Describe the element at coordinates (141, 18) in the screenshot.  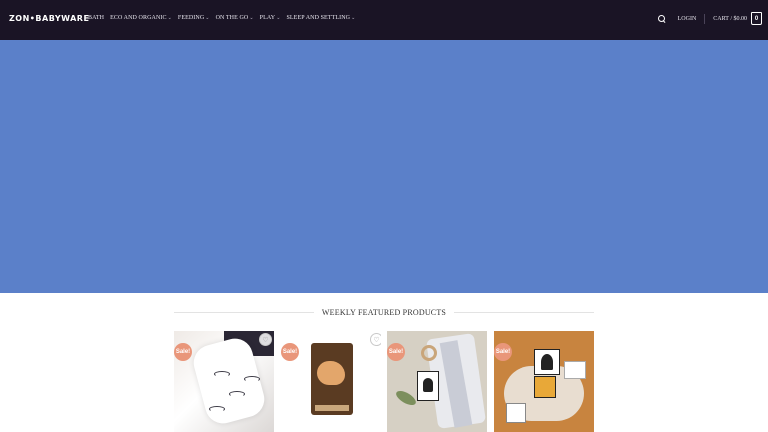
I see `nav-item-eco-and-organic: ECO AND ORGANIC ⌄` at that location.